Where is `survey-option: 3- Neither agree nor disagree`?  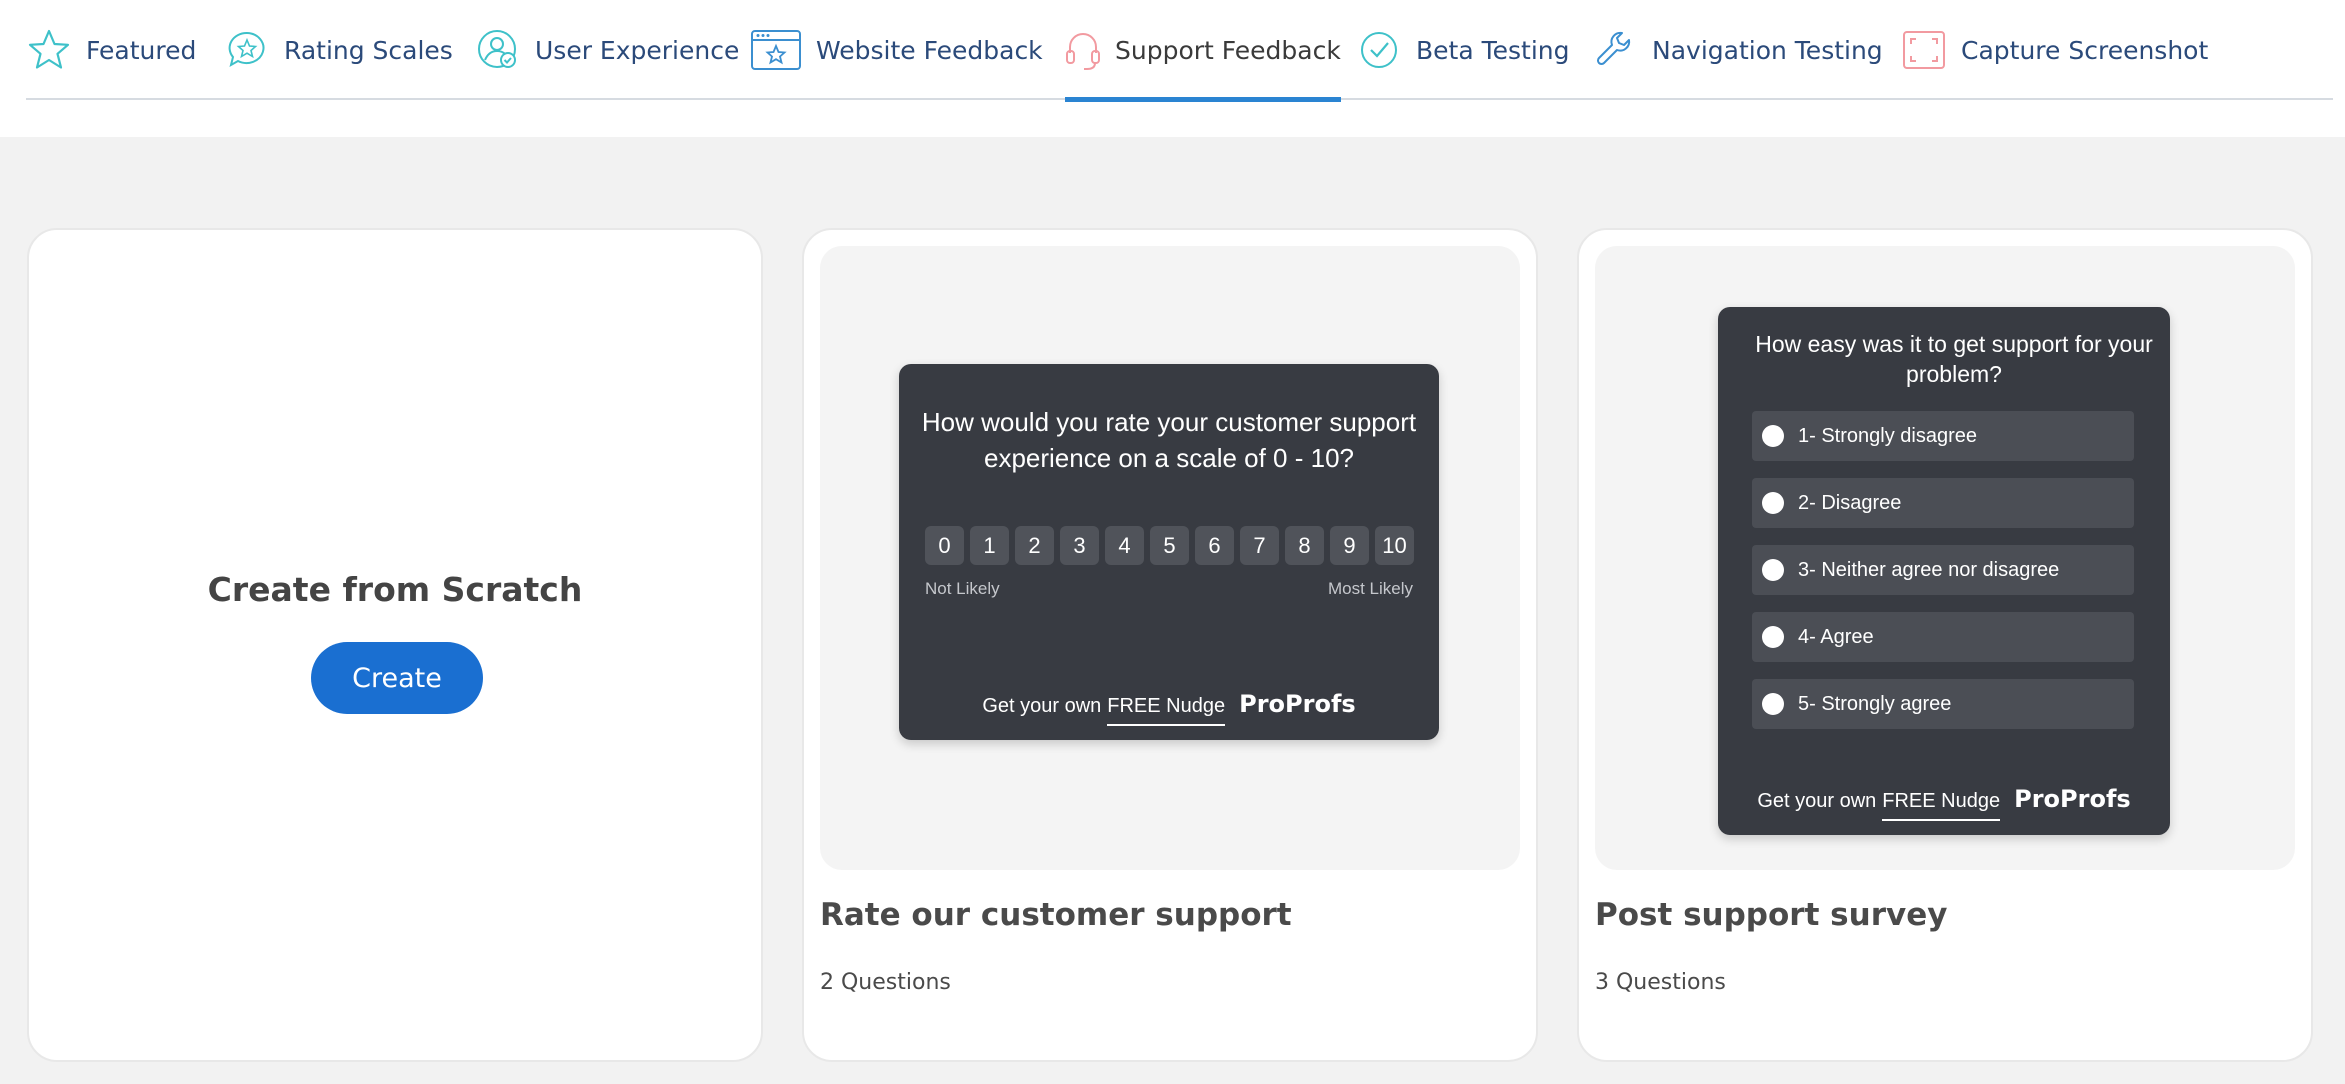
survey-option: 3- Neither agree nor disagree is located at coordinates (1943, 570).